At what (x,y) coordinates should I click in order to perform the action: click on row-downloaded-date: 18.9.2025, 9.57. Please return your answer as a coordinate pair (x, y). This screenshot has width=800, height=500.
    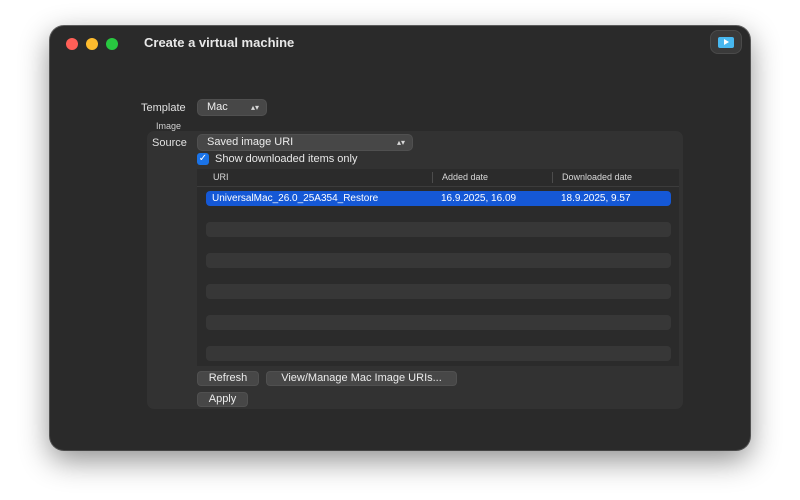
    Looking at the image, I should click on (596, 198).